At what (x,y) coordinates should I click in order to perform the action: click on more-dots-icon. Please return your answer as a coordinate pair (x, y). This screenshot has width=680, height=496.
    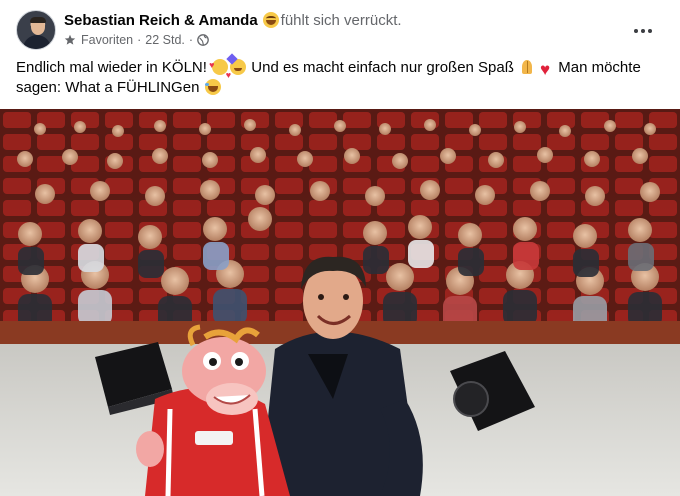
    Looking at the image, I should click on (636, 31).